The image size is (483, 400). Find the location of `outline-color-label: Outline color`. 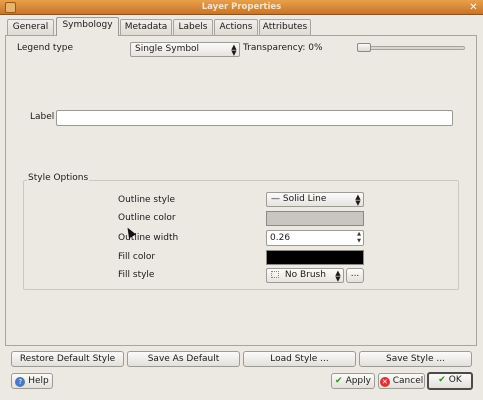

outline-color-label: Outline color is located at coordinates (147, 218).